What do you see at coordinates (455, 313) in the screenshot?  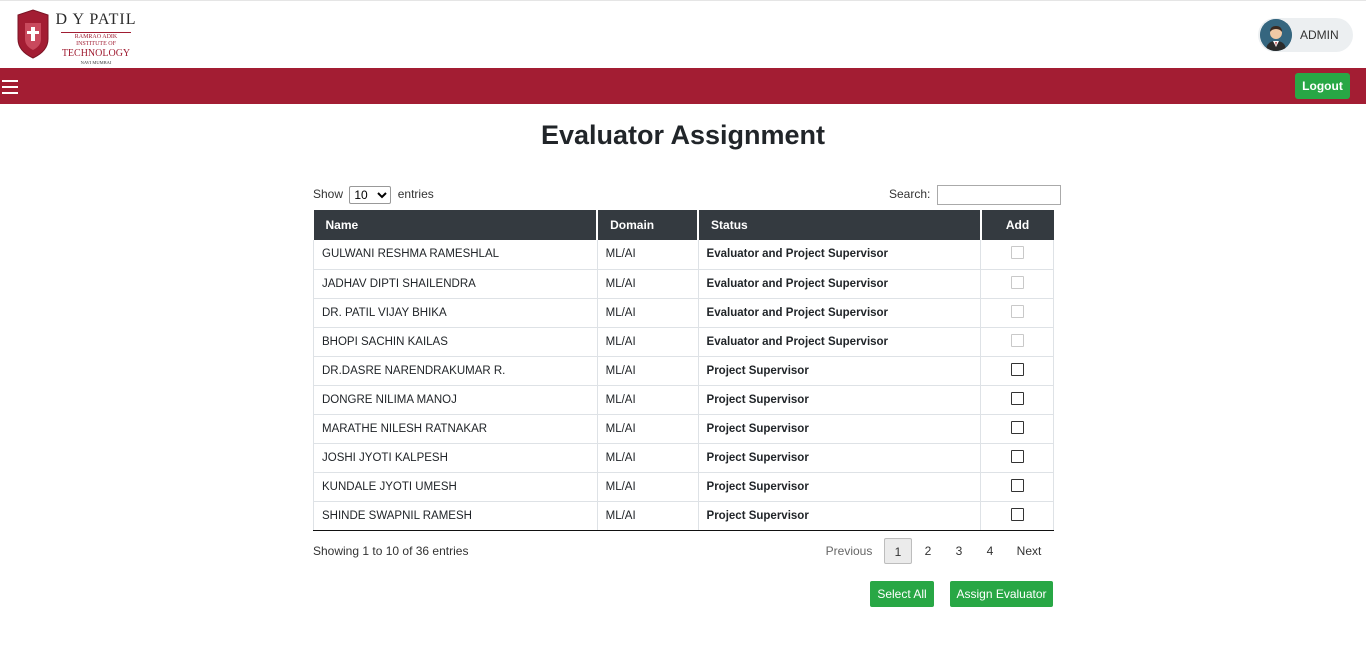 I see `cell-name: DR. PATIL VIJAY BHIKA` at bounding box center [455, 313].